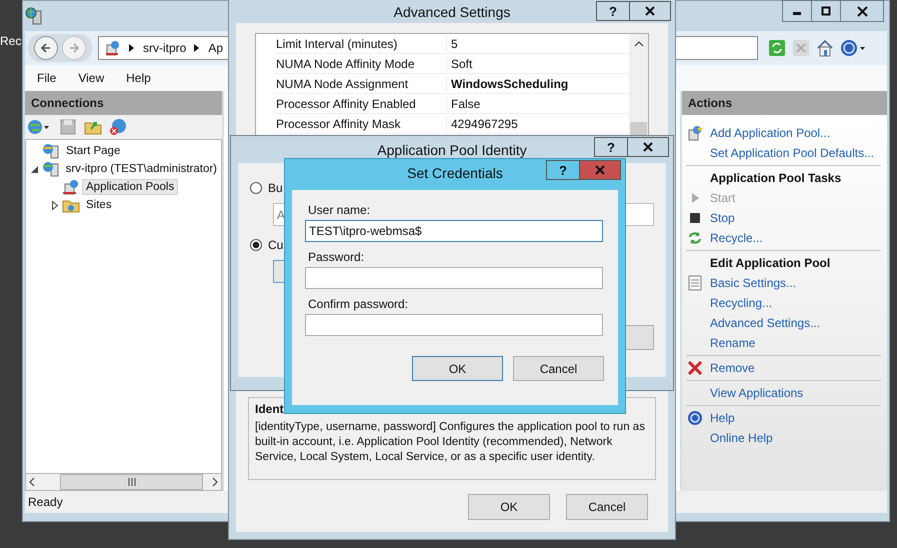  I want to click on remove-icon, so click(695, 368).